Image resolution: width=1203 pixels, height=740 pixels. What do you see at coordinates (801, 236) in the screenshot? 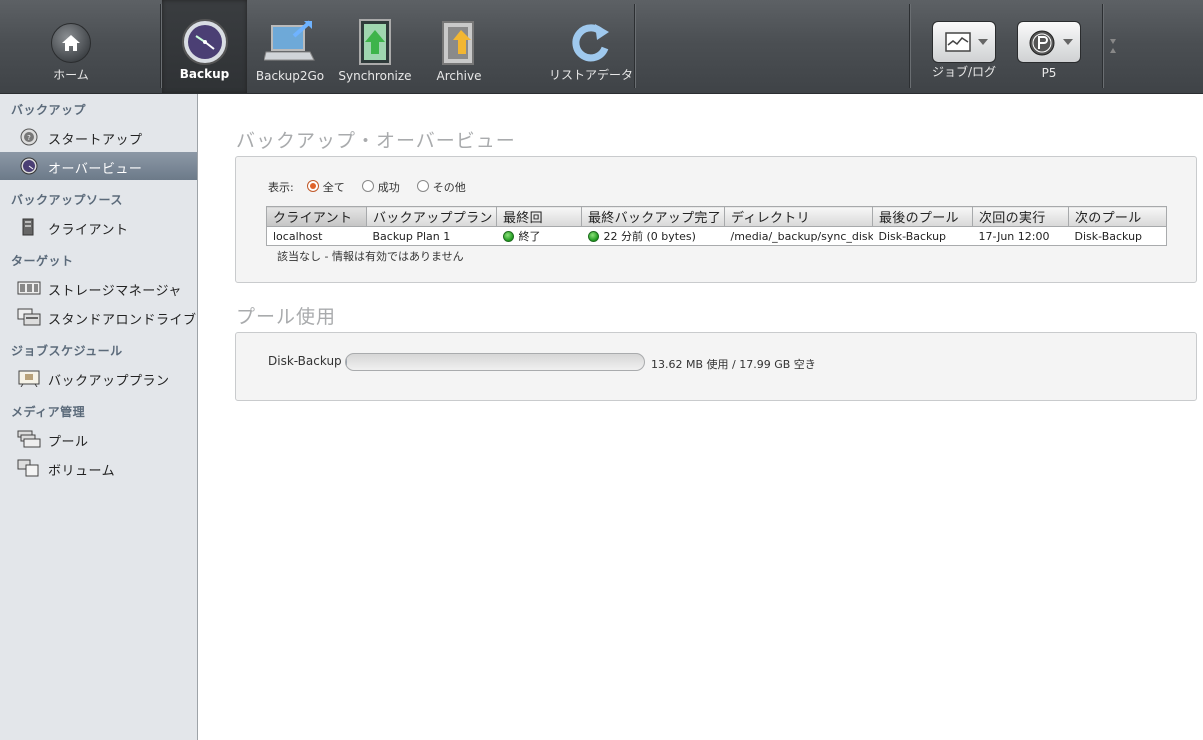
I see `cell-directory: /media/_backup/sync_disk` at bounding box center [801, 236].